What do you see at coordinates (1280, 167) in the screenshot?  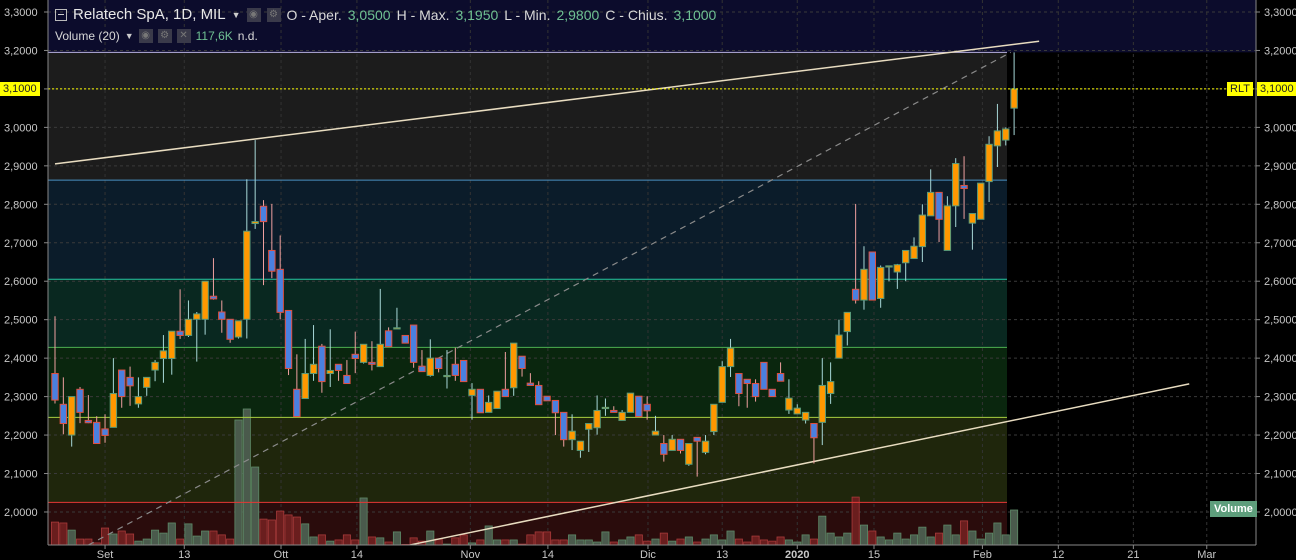 I see `price-tick-label: 2,9000` at bounding box center [1280, 167].